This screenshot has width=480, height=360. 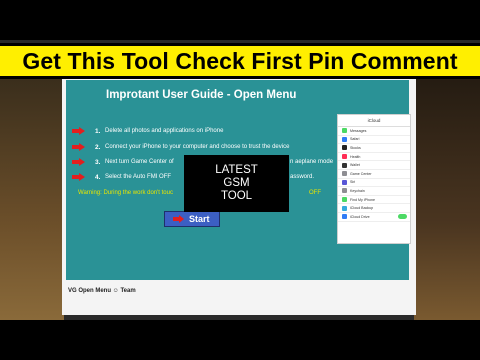 What do you see at coordinates (315, 193) in the screenshot?
I see `warning-text-tail: OFF` at bounding box center [315, 193].